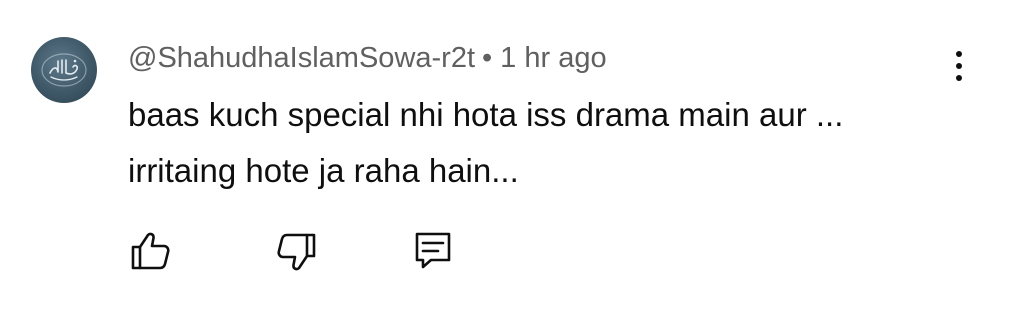 The height and width of the screenshot is (313, 1024). I want to click on comment-menu-button, so click(959, 66).